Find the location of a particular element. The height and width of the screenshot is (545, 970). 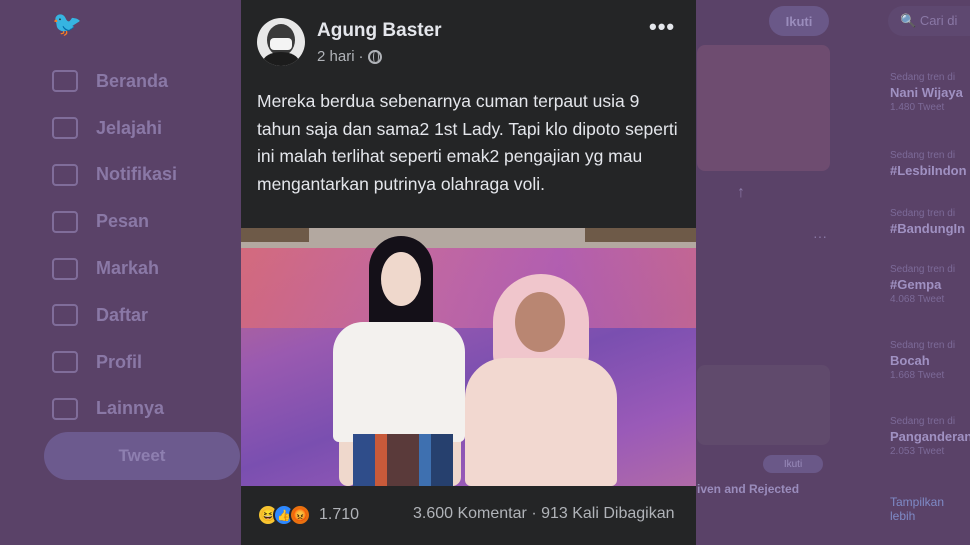

trend-count: 4.068 Tweet is located at coordinates (917, 299).